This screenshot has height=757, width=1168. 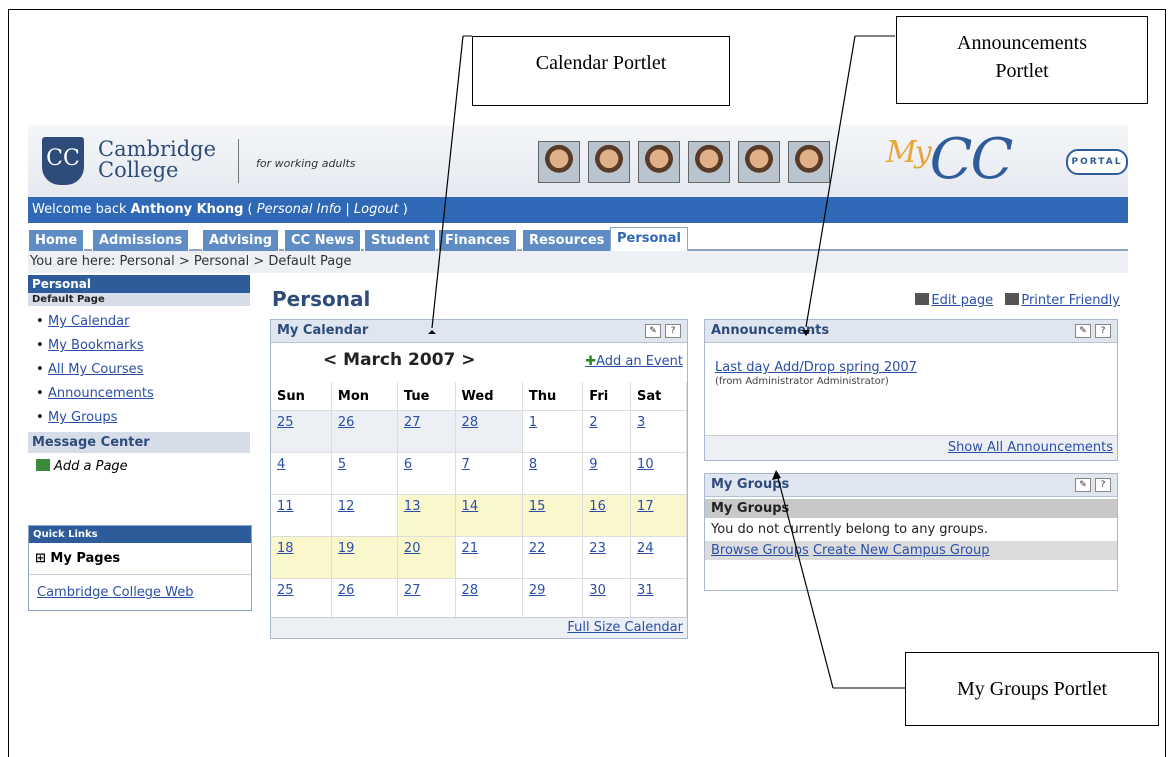 What do you see at coordinates (139, 466) in the screenshot?
I see `add-page-button: Add a Page` at bounding box center [139, 466].